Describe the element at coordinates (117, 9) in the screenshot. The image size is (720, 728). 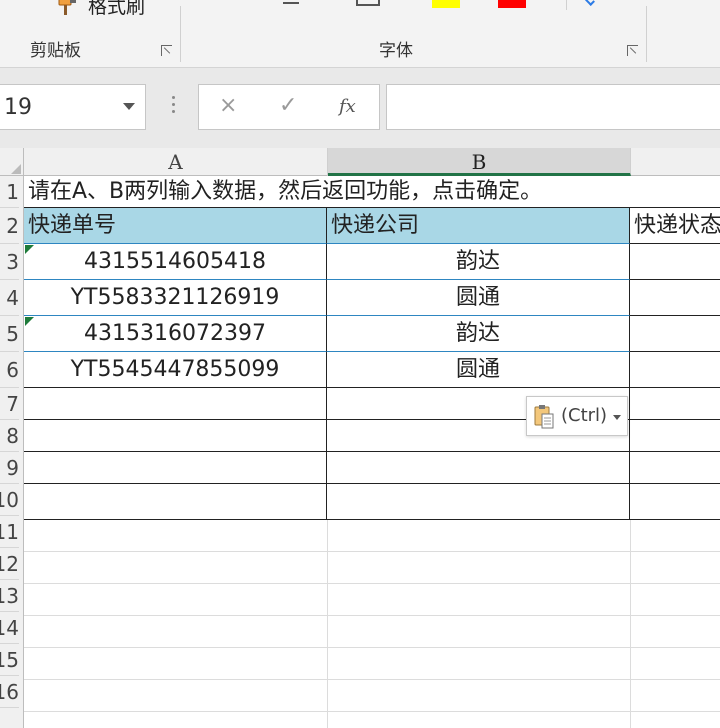
I see `format-painter-label: 格式刷` at that location.